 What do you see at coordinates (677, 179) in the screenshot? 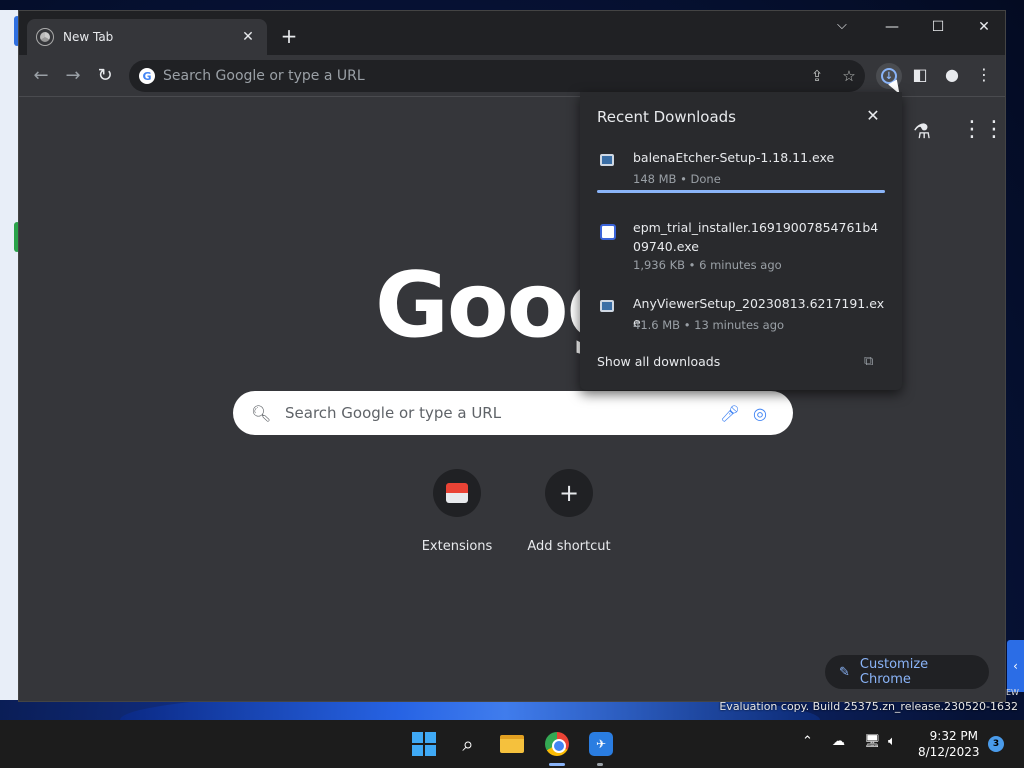
I see `download-meta: 148 MB • Done` at bounding box center [677, 179].